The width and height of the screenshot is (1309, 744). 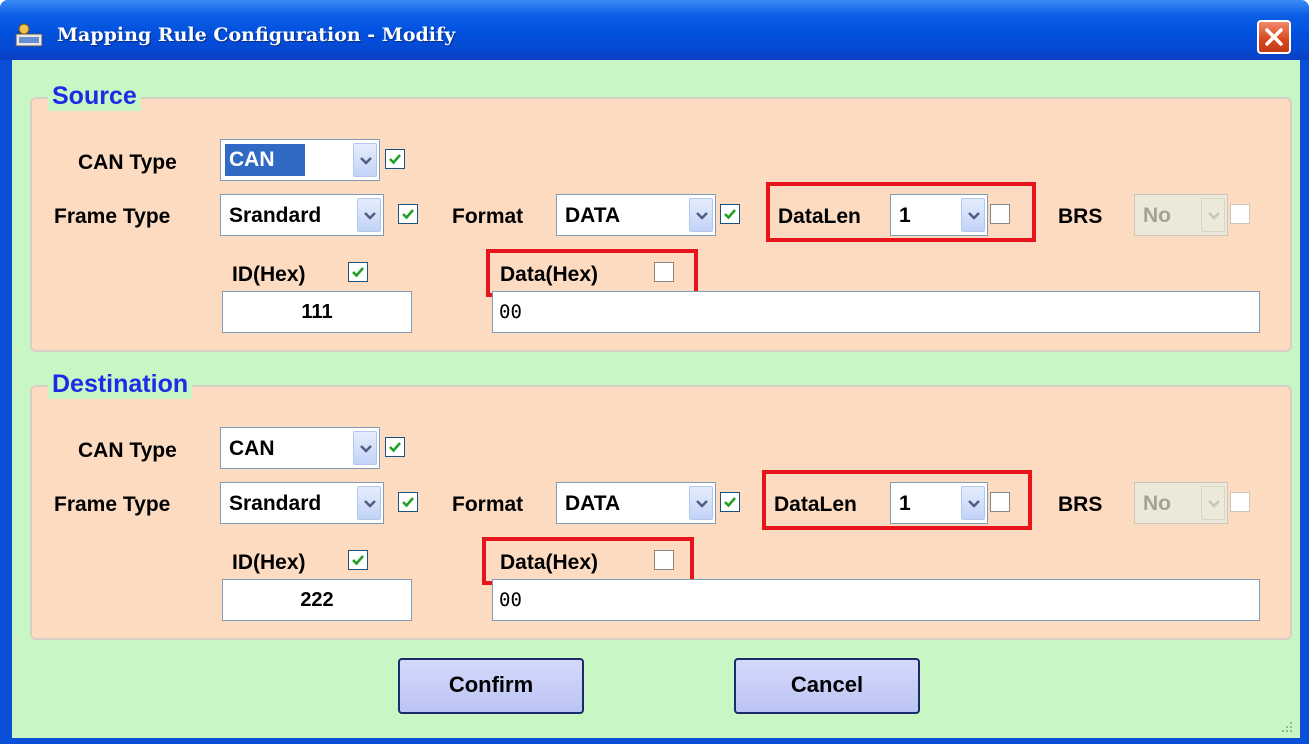 What do you see at coordinates (1240, 502) in the screenshot?
I see `destination-brs-checkbox` at bounding box center [1240, 502].